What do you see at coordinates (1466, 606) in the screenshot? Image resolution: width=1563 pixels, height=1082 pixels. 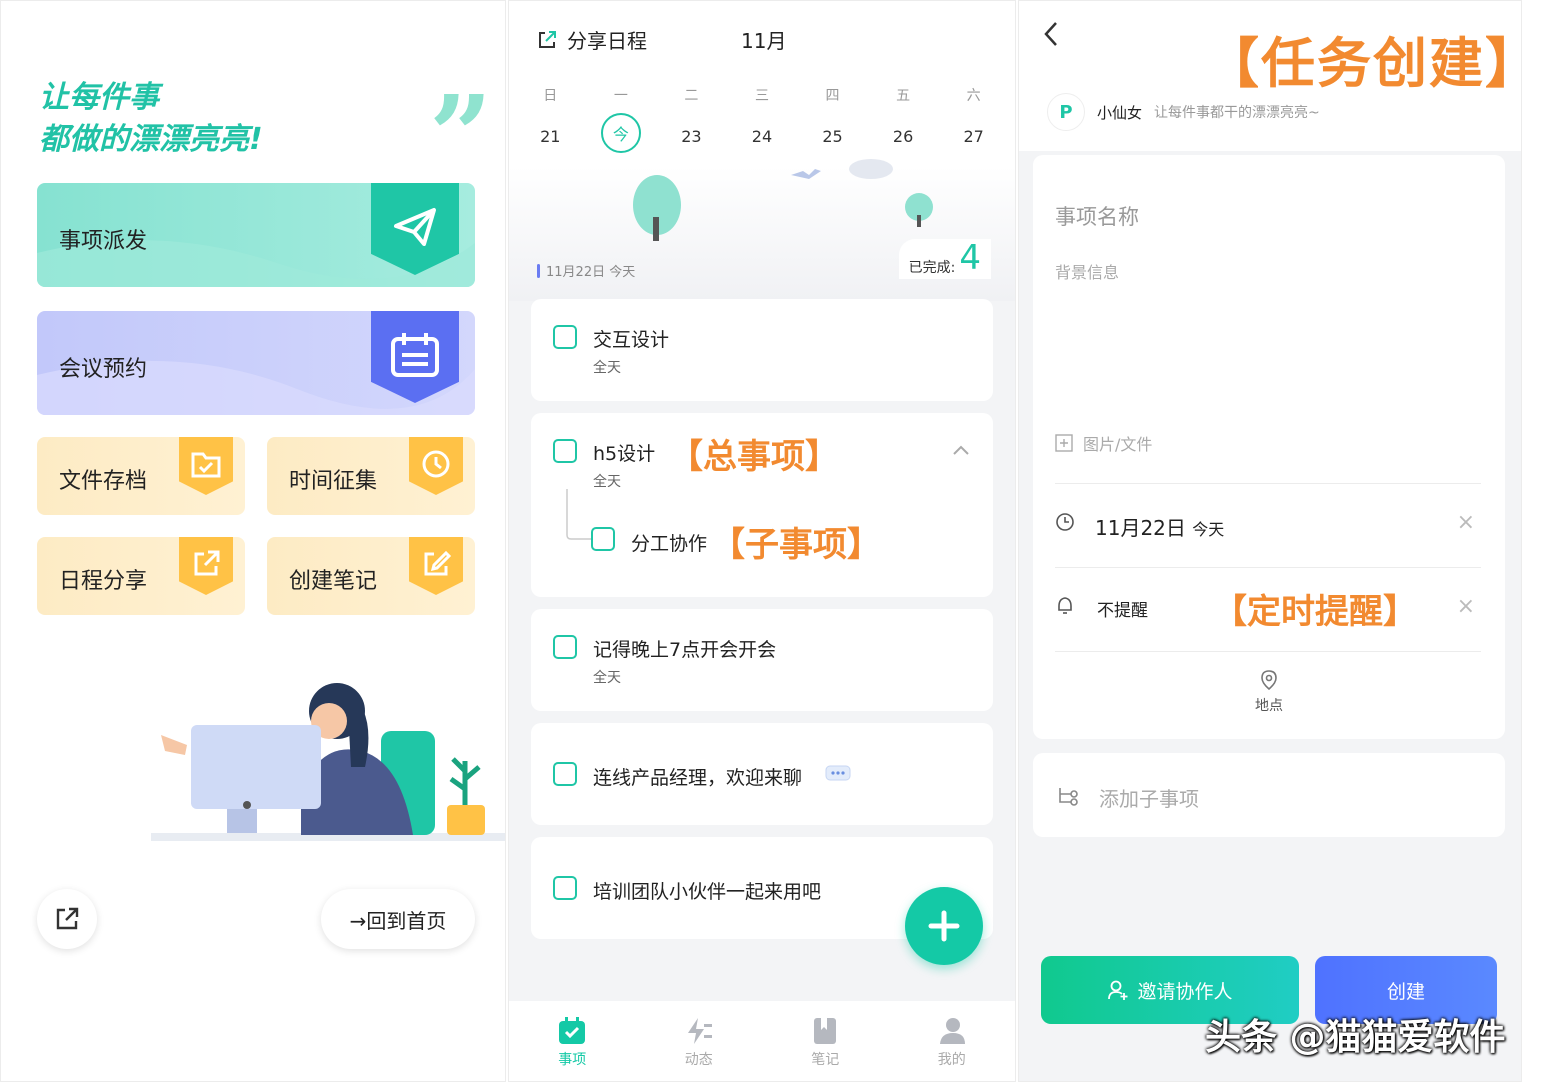 I see `clear-reminder-button: ×` at bounding box center [1466, 606].